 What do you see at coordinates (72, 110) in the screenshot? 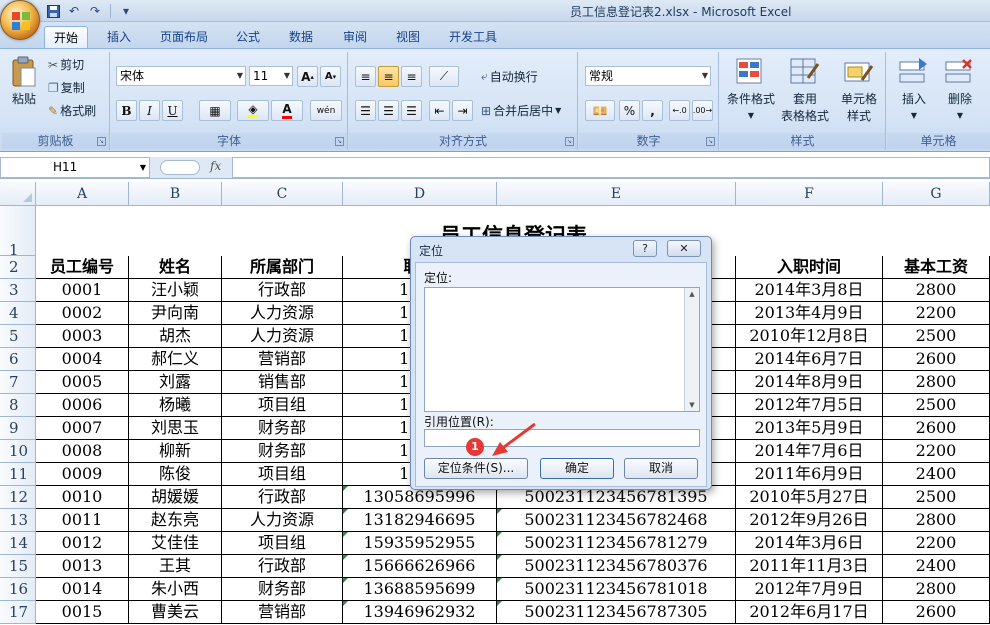
I see `format-painter-button: ✎ 格式刷` at bounding box center [72, 110].